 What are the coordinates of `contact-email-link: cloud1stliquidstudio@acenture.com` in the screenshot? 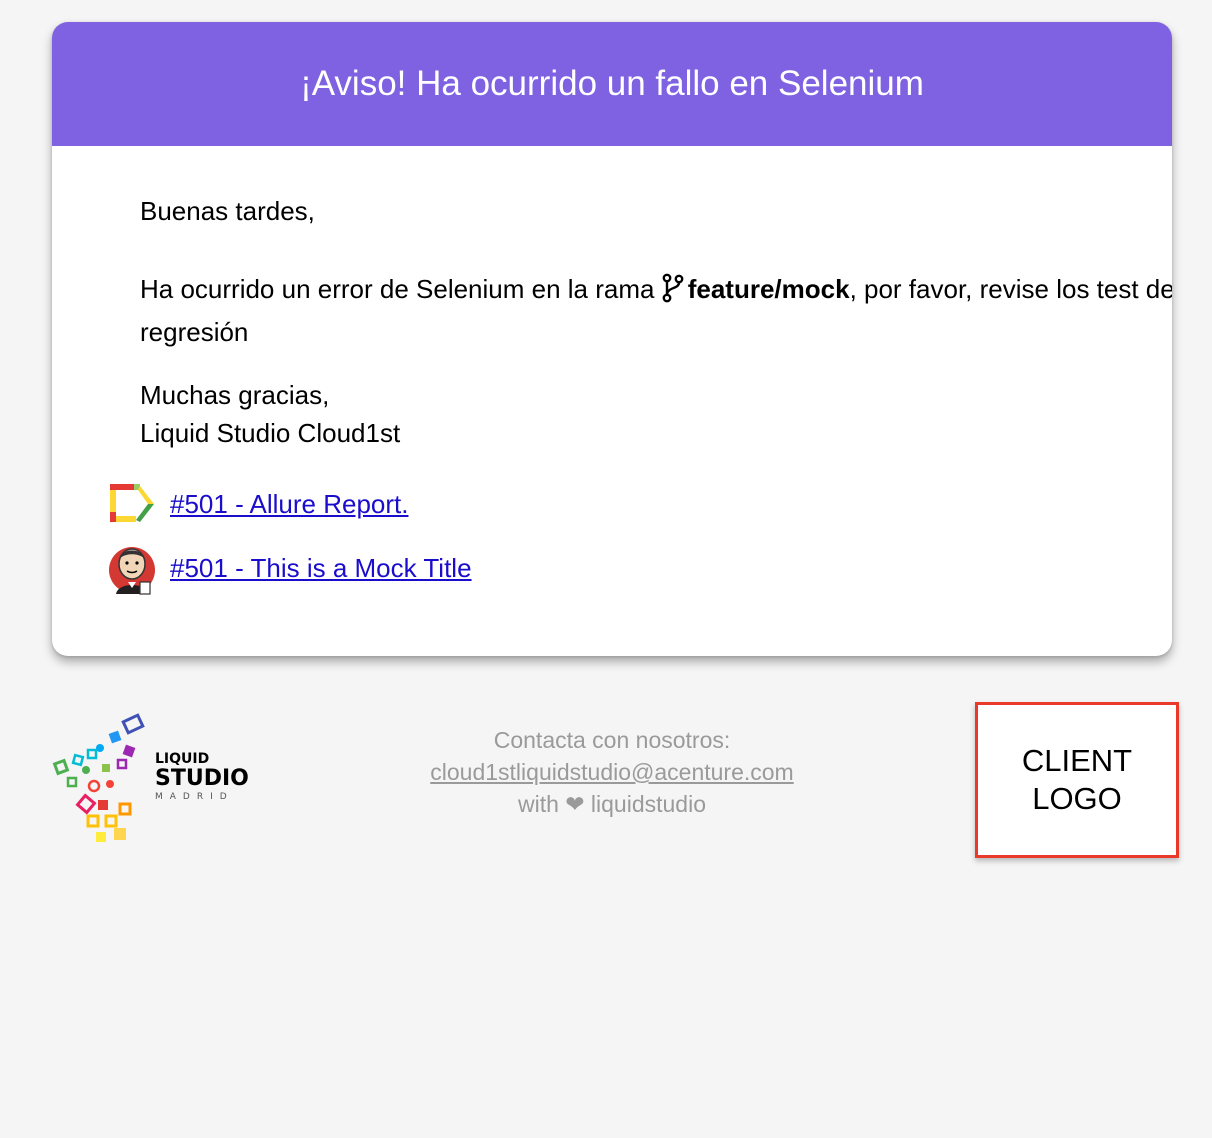 It's located at (611, 772).